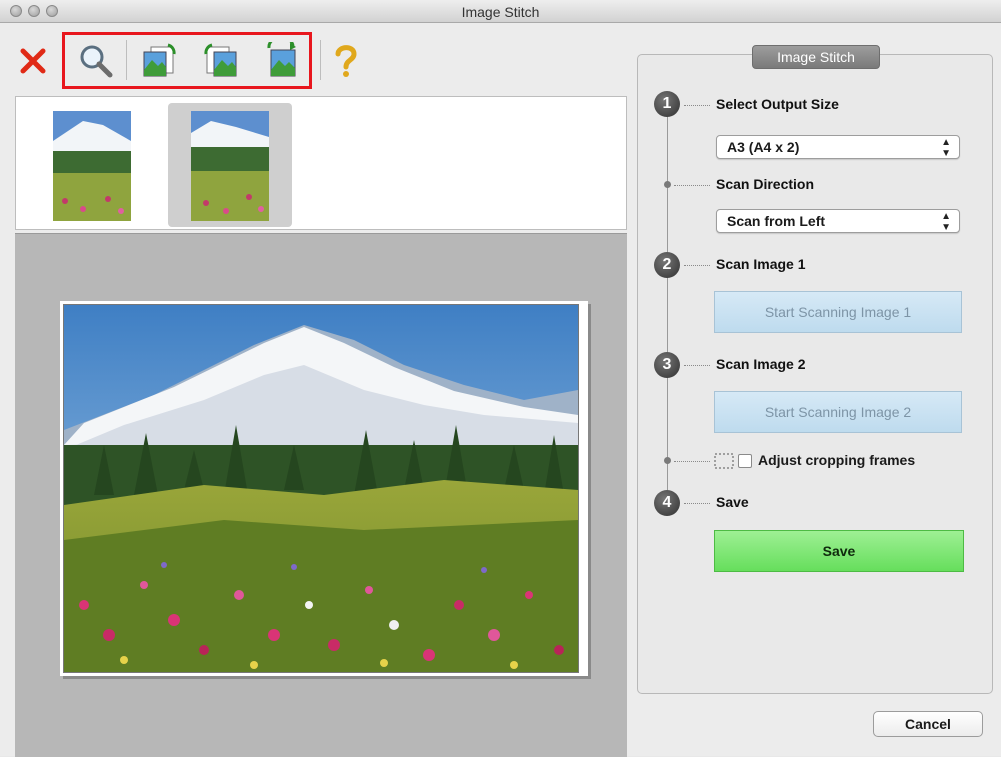 The height and width of the screenshot is (757, 1001). I want to click on magnifier-icon, so click(96, 61).